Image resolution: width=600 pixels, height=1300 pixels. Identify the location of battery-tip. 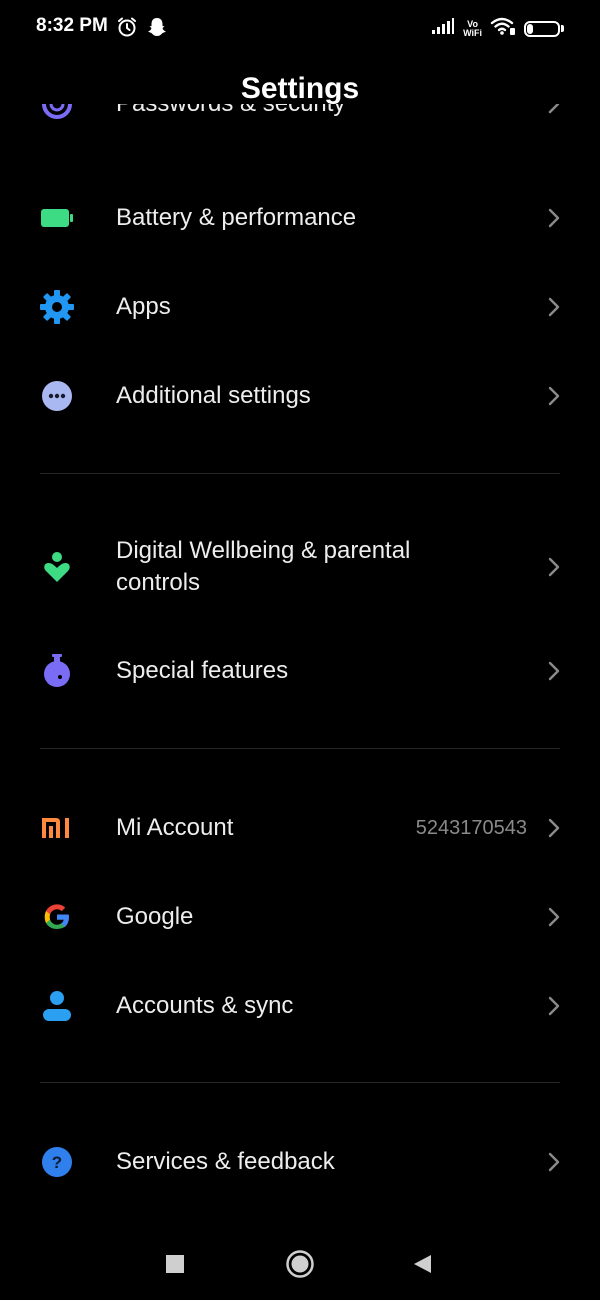
(562, 28).